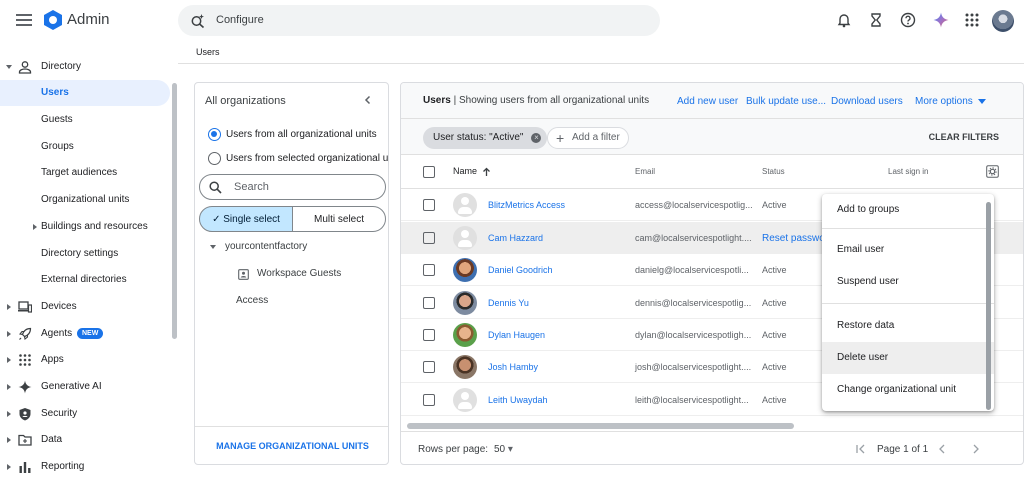 The width and height of the screenshot is (1024, 481). I want to click on user-name-link: Cam Hazzard, so click(515, 238).